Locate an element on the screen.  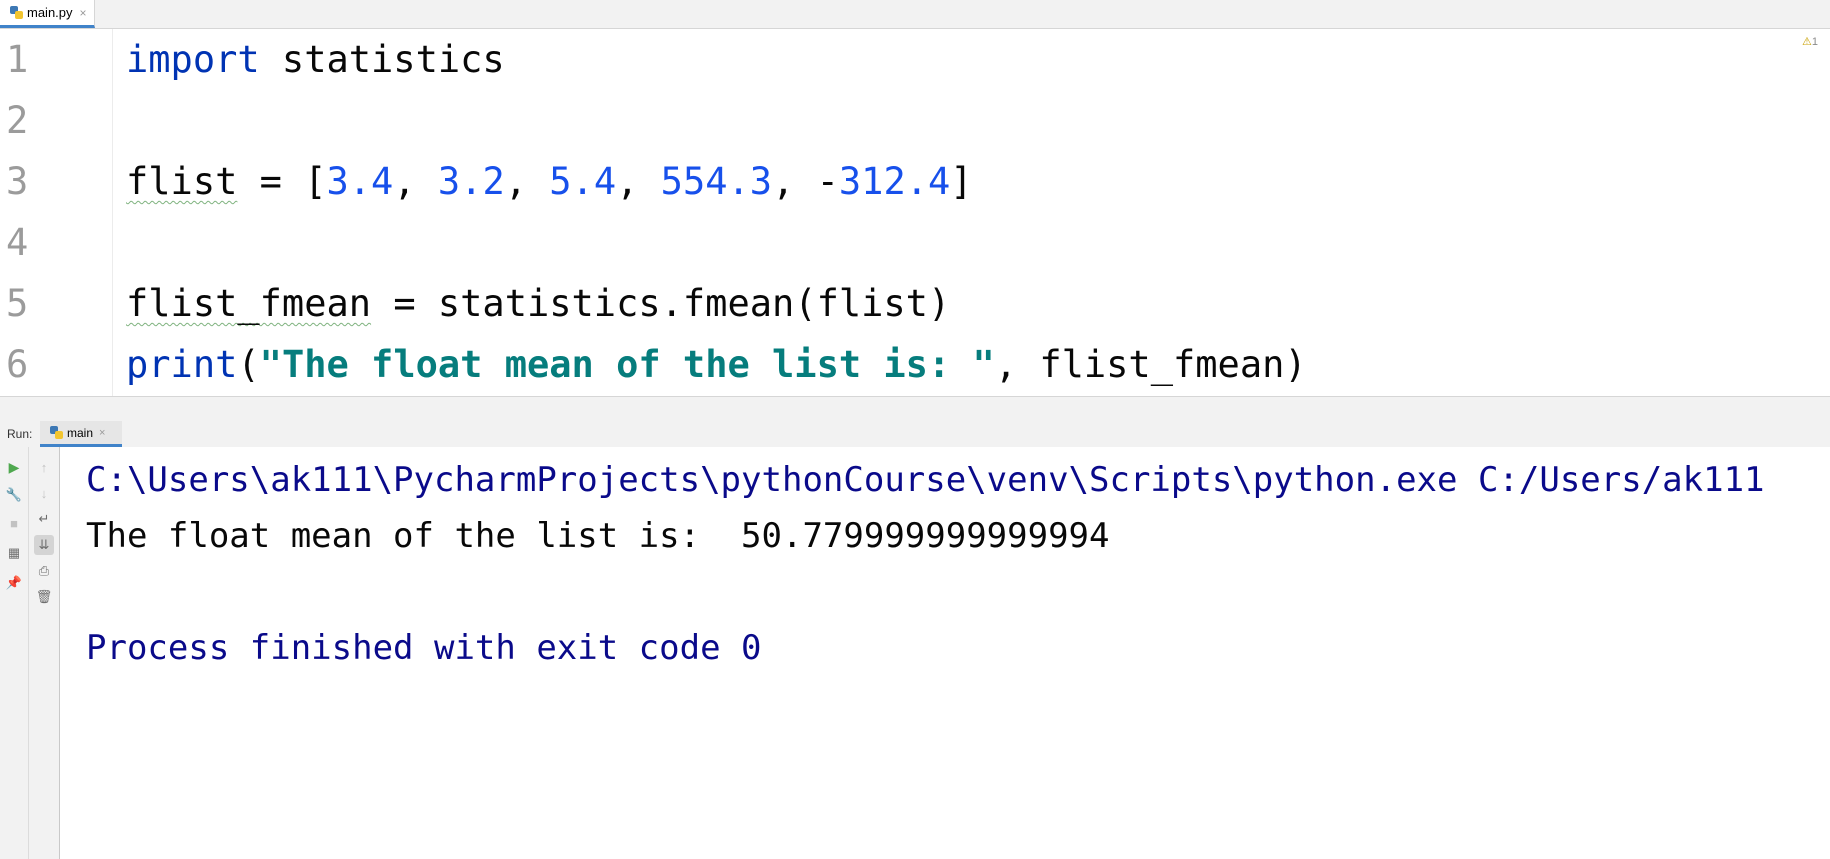
number-literal: 312.4 is located at coordinates (894, 181).